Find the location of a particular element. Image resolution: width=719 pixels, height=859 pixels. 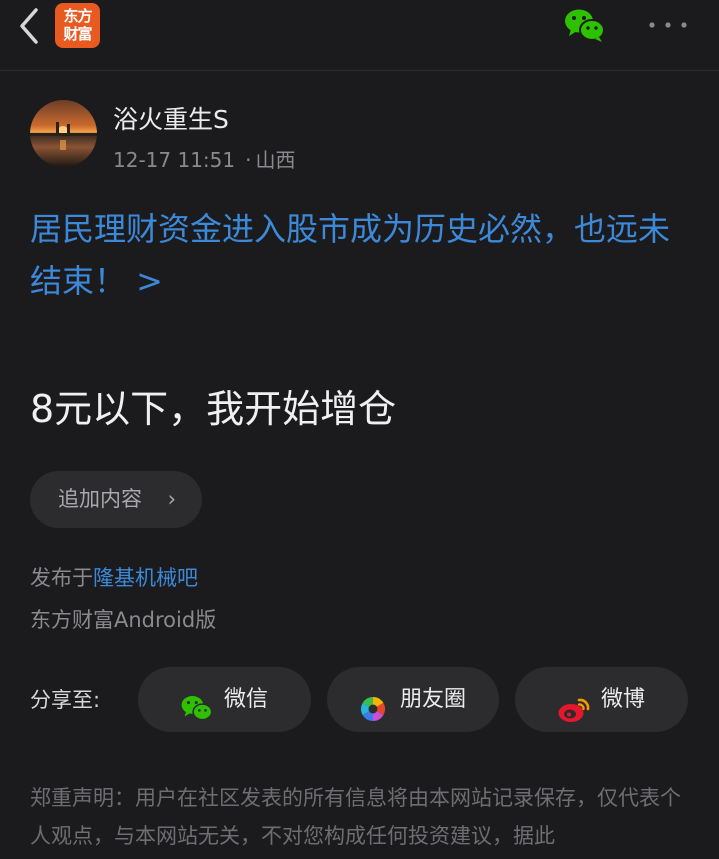

append-content-button: 追加内容 › is located at coordinates (116, 499).